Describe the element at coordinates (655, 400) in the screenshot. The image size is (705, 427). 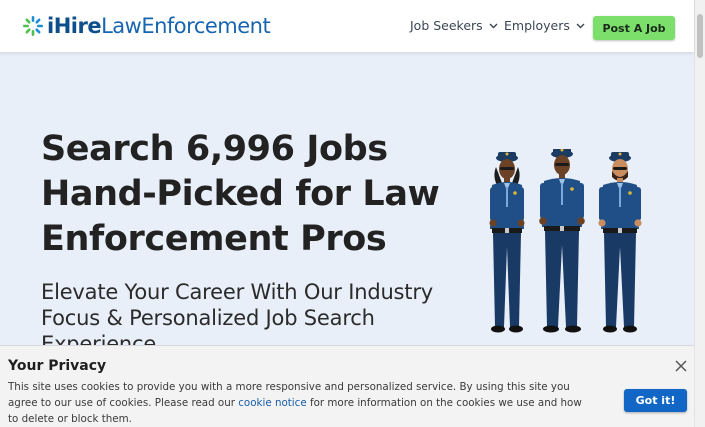
I see `accept-cookies-button: Got it!` at that location.